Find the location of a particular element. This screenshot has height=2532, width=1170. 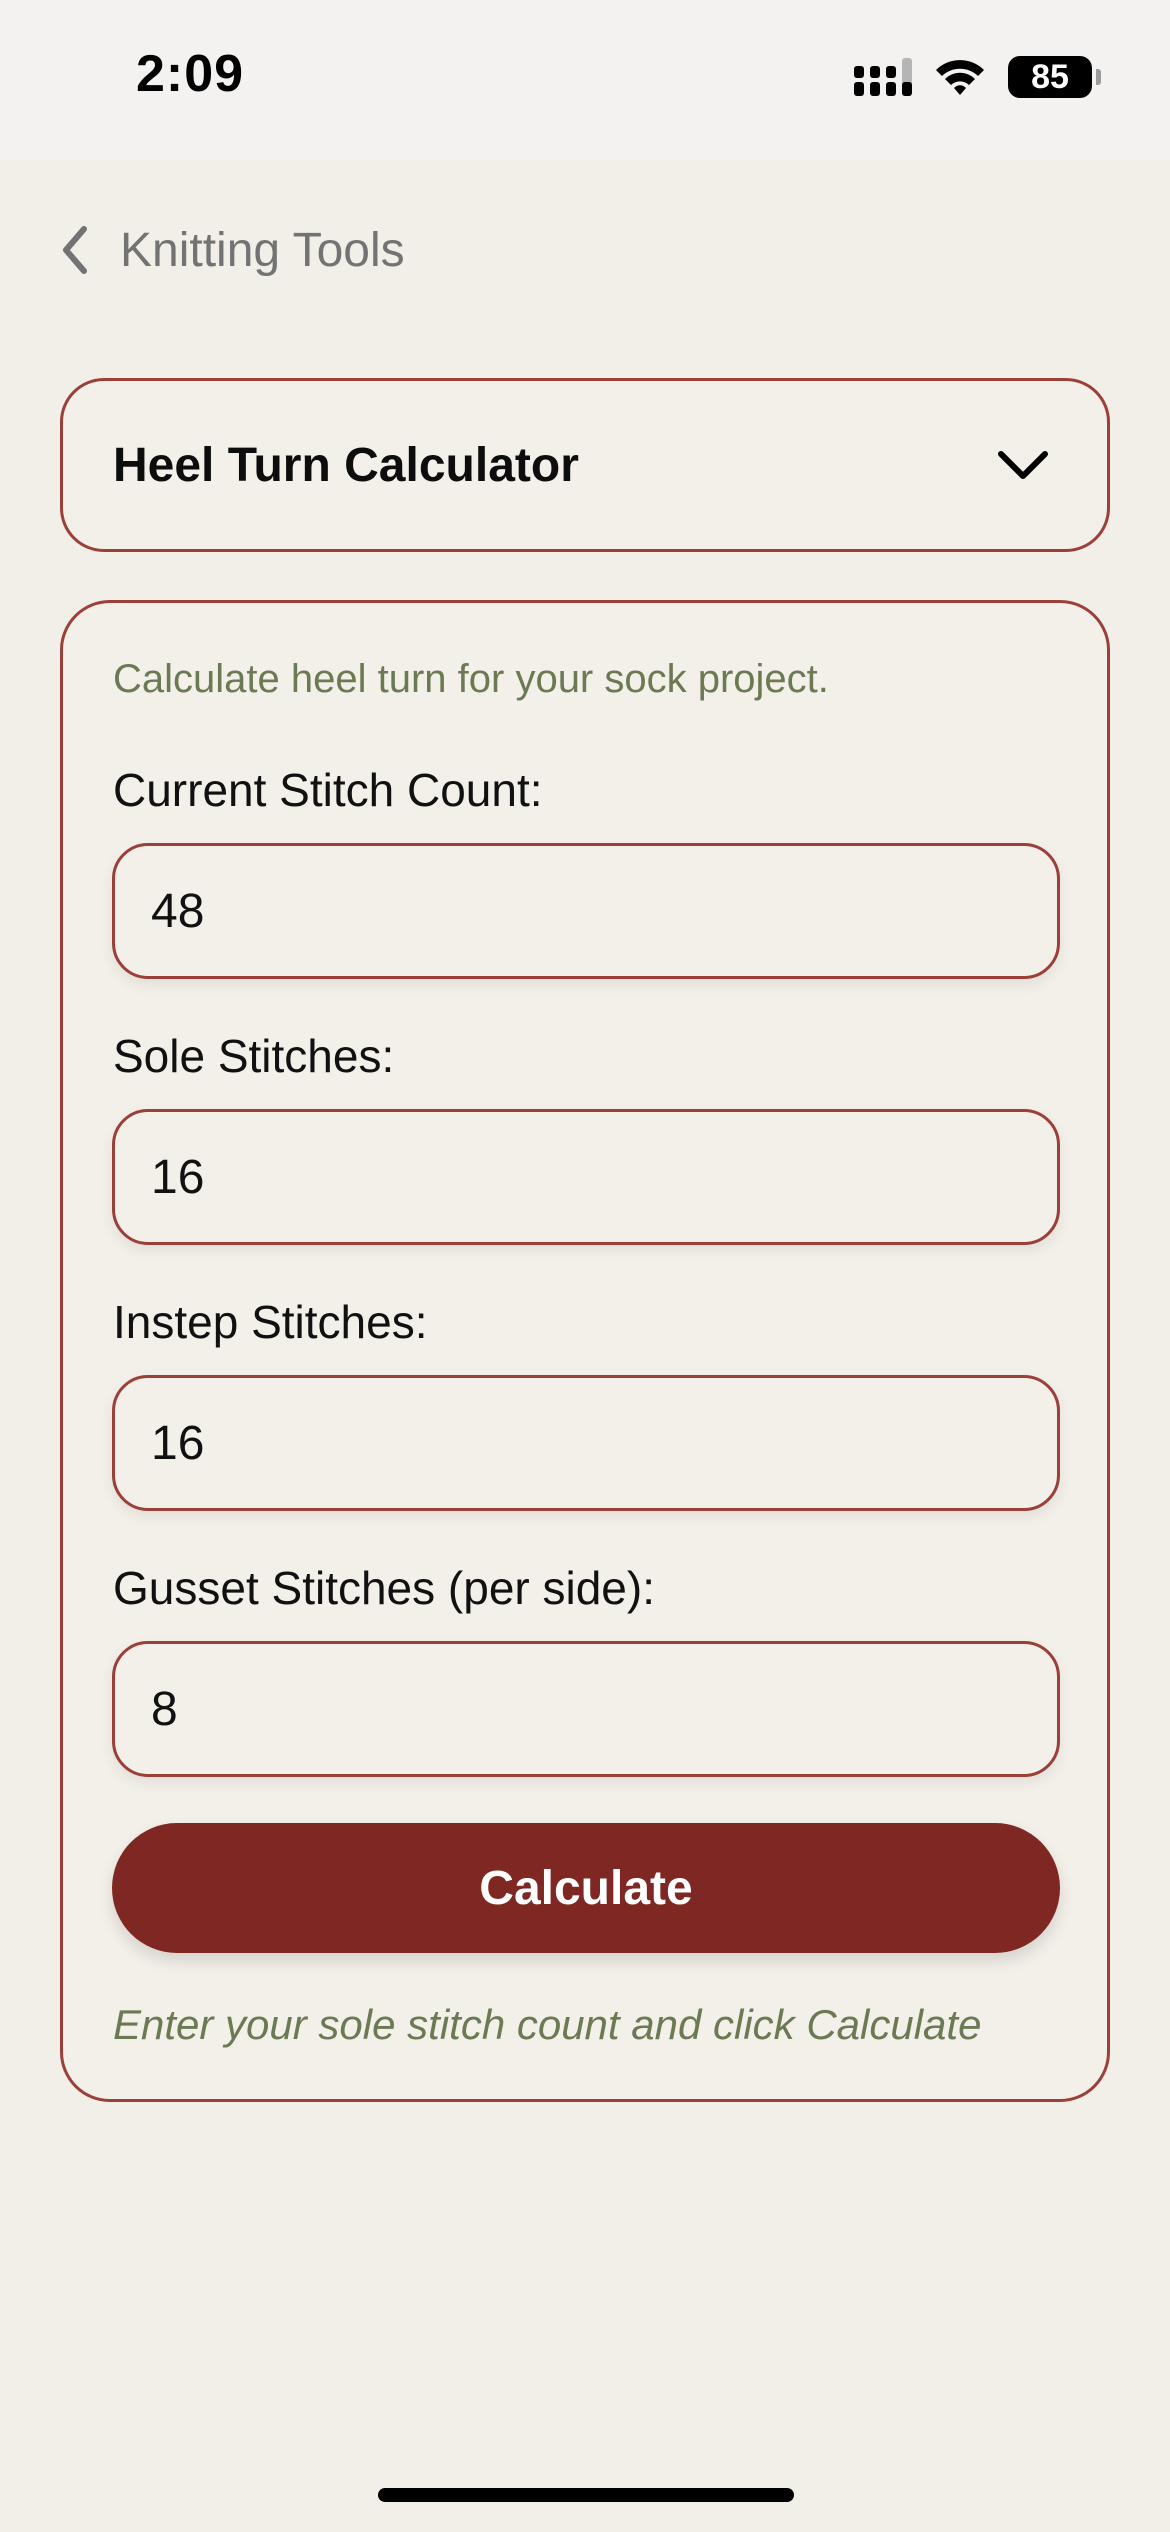

status-time: 2:09 is located at coordinates (190, 74).